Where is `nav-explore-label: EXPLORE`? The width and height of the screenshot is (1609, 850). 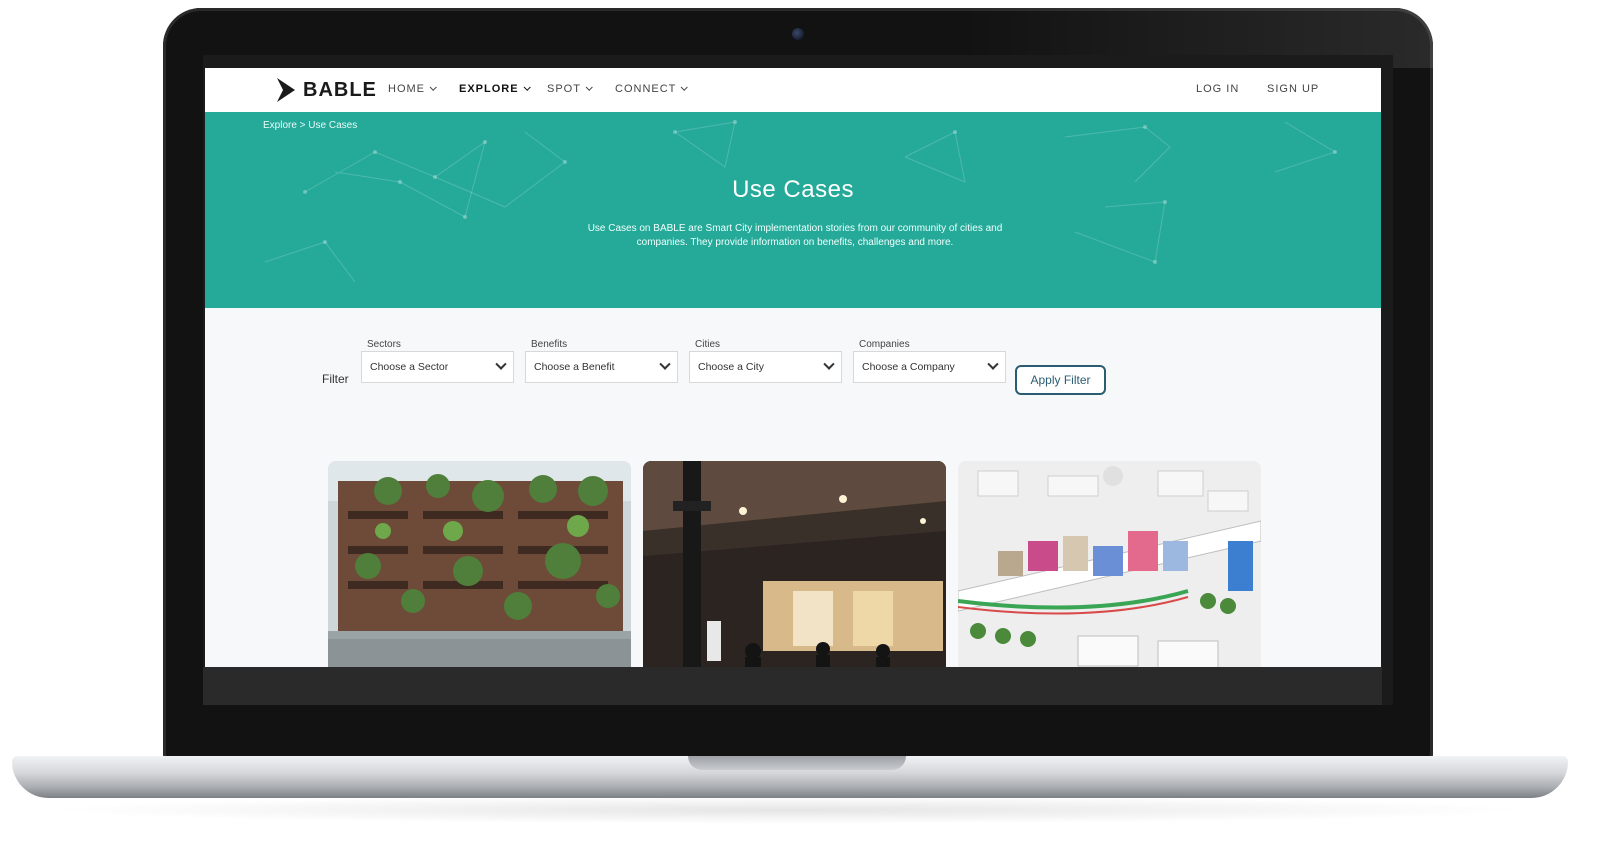
nav-explore-label: EXPLORE is located at coordinates (489, 89).